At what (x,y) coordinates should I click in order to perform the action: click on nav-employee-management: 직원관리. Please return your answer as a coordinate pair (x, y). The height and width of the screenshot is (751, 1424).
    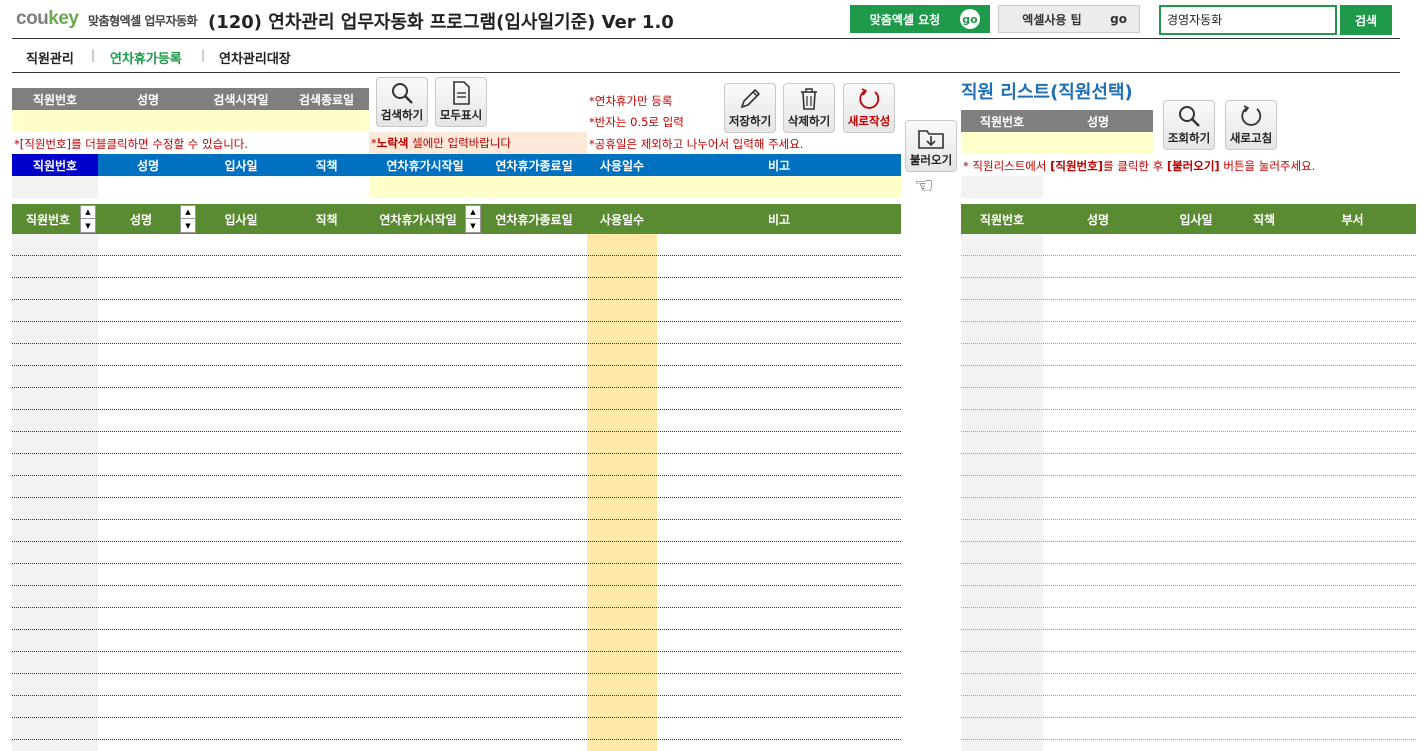
    Looking at the image, I should click on (50, 57).